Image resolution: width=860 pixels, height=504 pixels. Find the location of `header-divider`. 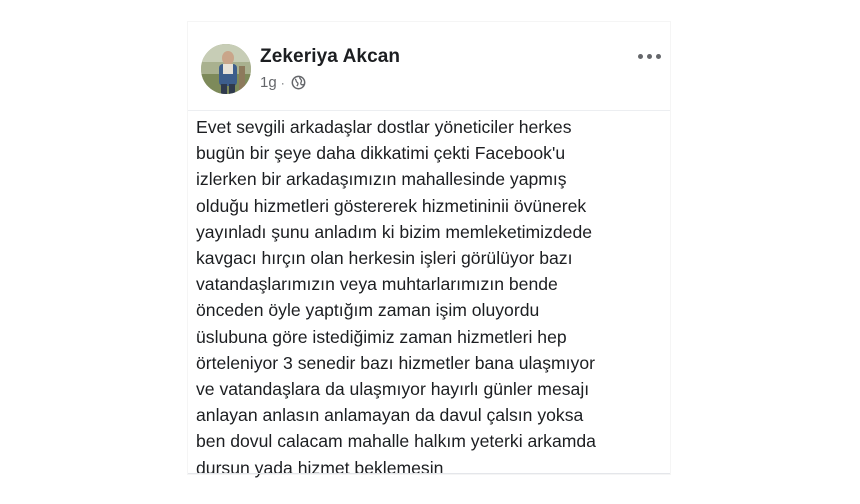

header-divider is located at coordinates (429, 110).